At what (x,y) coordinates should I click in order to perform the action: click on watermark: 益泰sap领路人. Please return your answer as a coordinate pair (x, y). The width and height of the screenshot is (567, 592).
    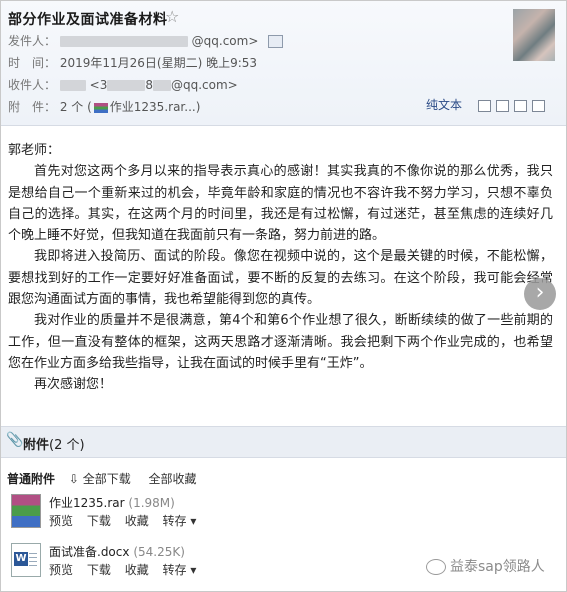
    Looking at the image, I should click on (485, 566).